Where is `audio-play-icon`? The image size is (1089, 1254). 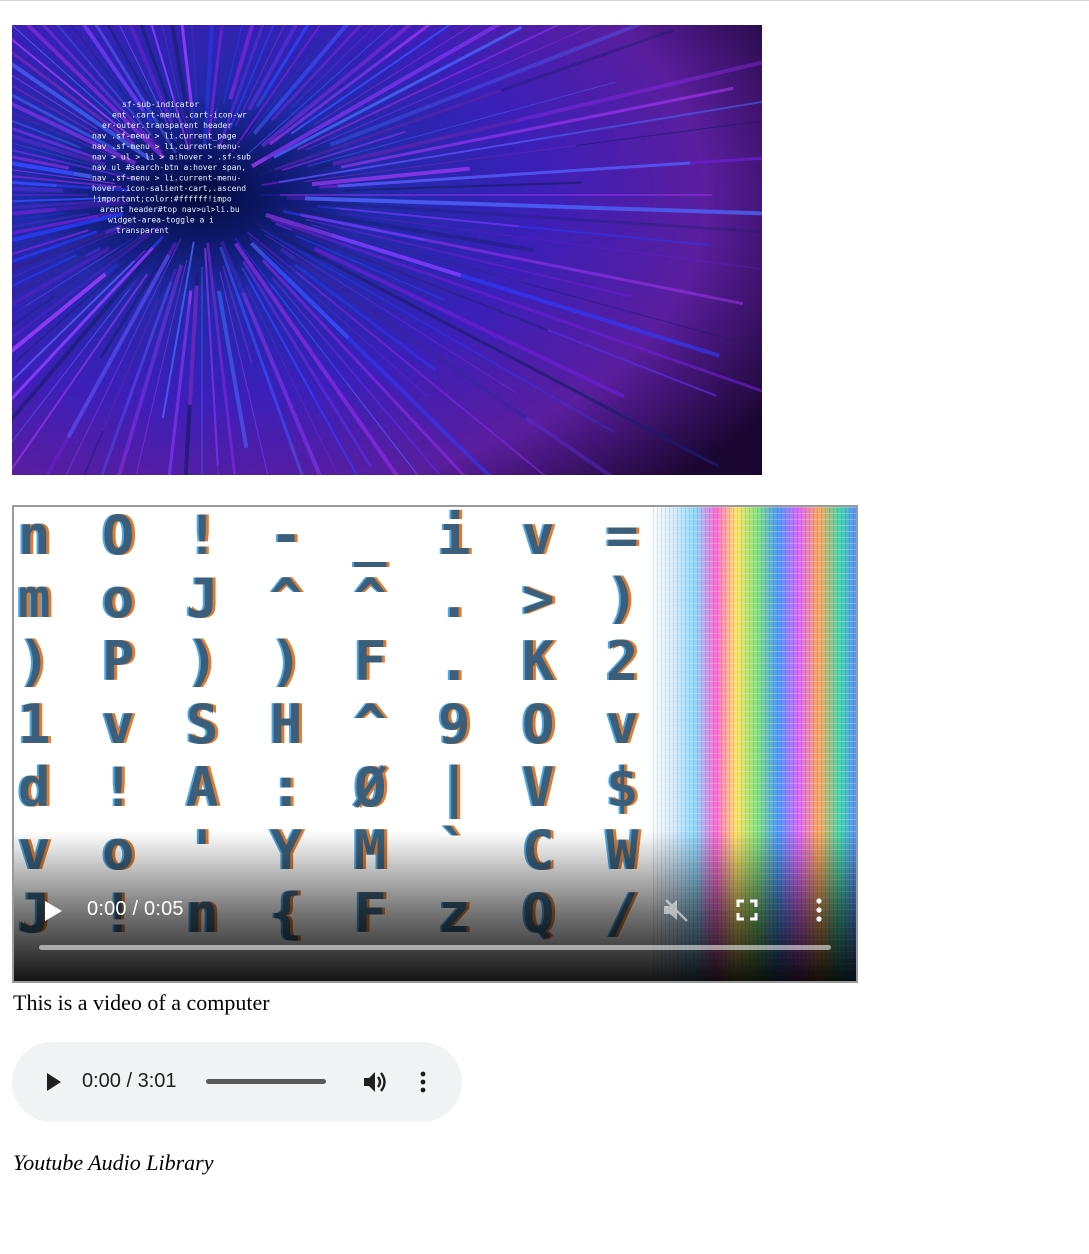
audio-play-icon is located at coordinates (54, 1082).